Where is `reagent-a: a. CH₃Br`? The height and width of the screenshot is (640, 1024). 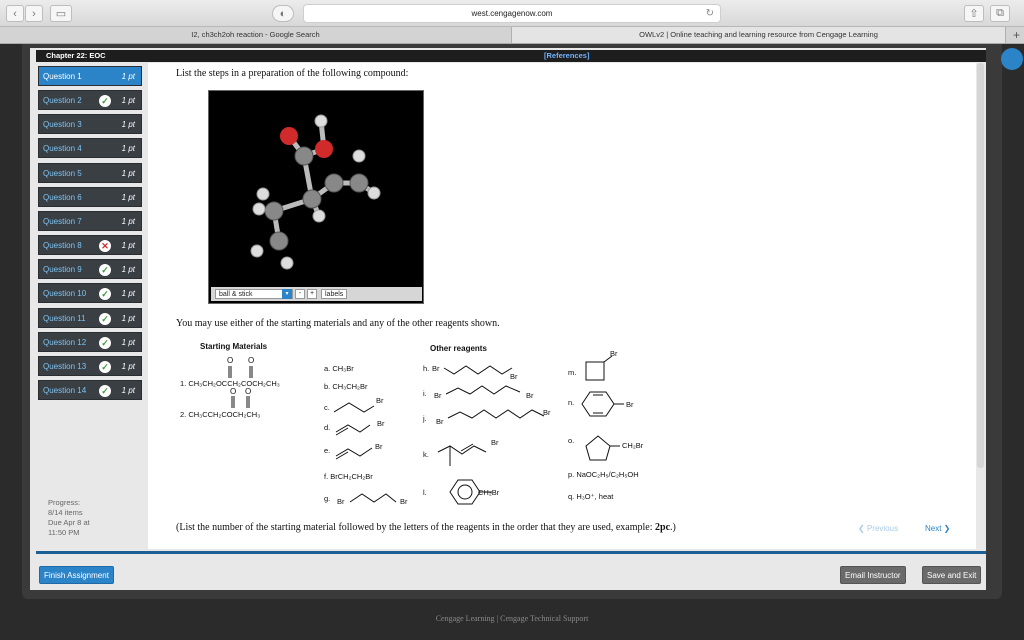
reagent-a: a. CH₃Br is located at coordinates (339, 368).